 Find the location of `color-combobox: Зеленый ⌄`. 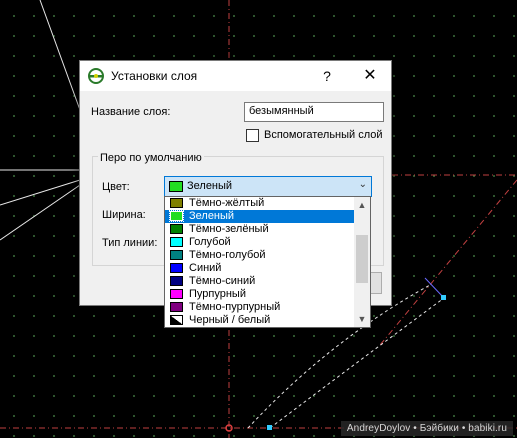

color-combobox: Зеленый ⌄ is located at coordinates (268, 186).